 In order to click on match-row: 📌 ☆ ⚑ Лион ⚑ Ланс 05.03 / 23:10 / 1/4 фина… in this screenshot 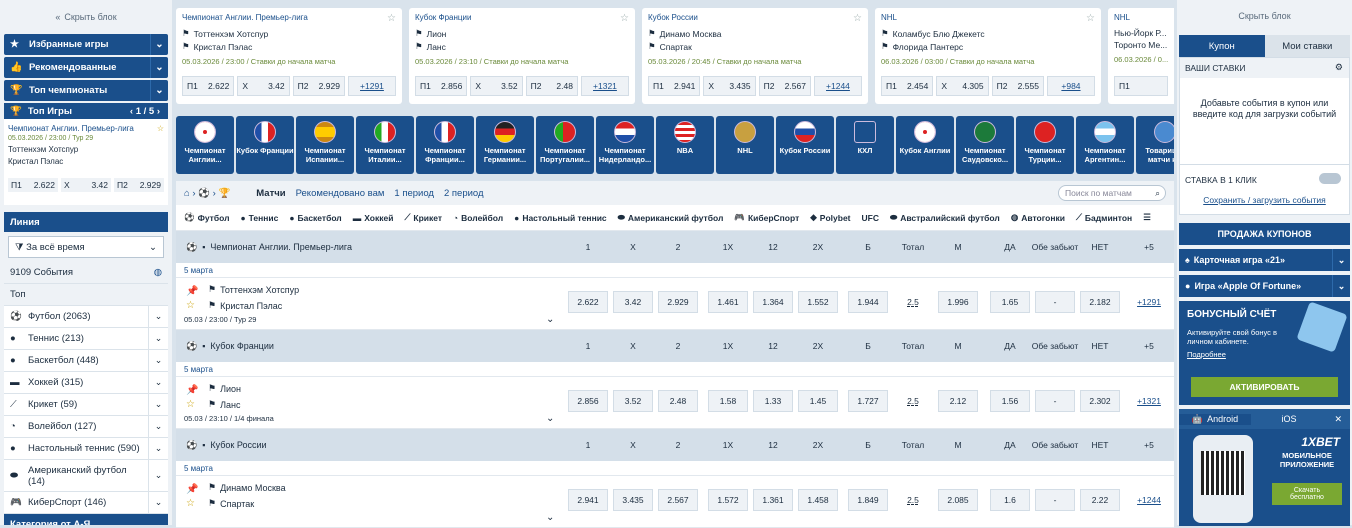, I will do `click(675, 403)`.